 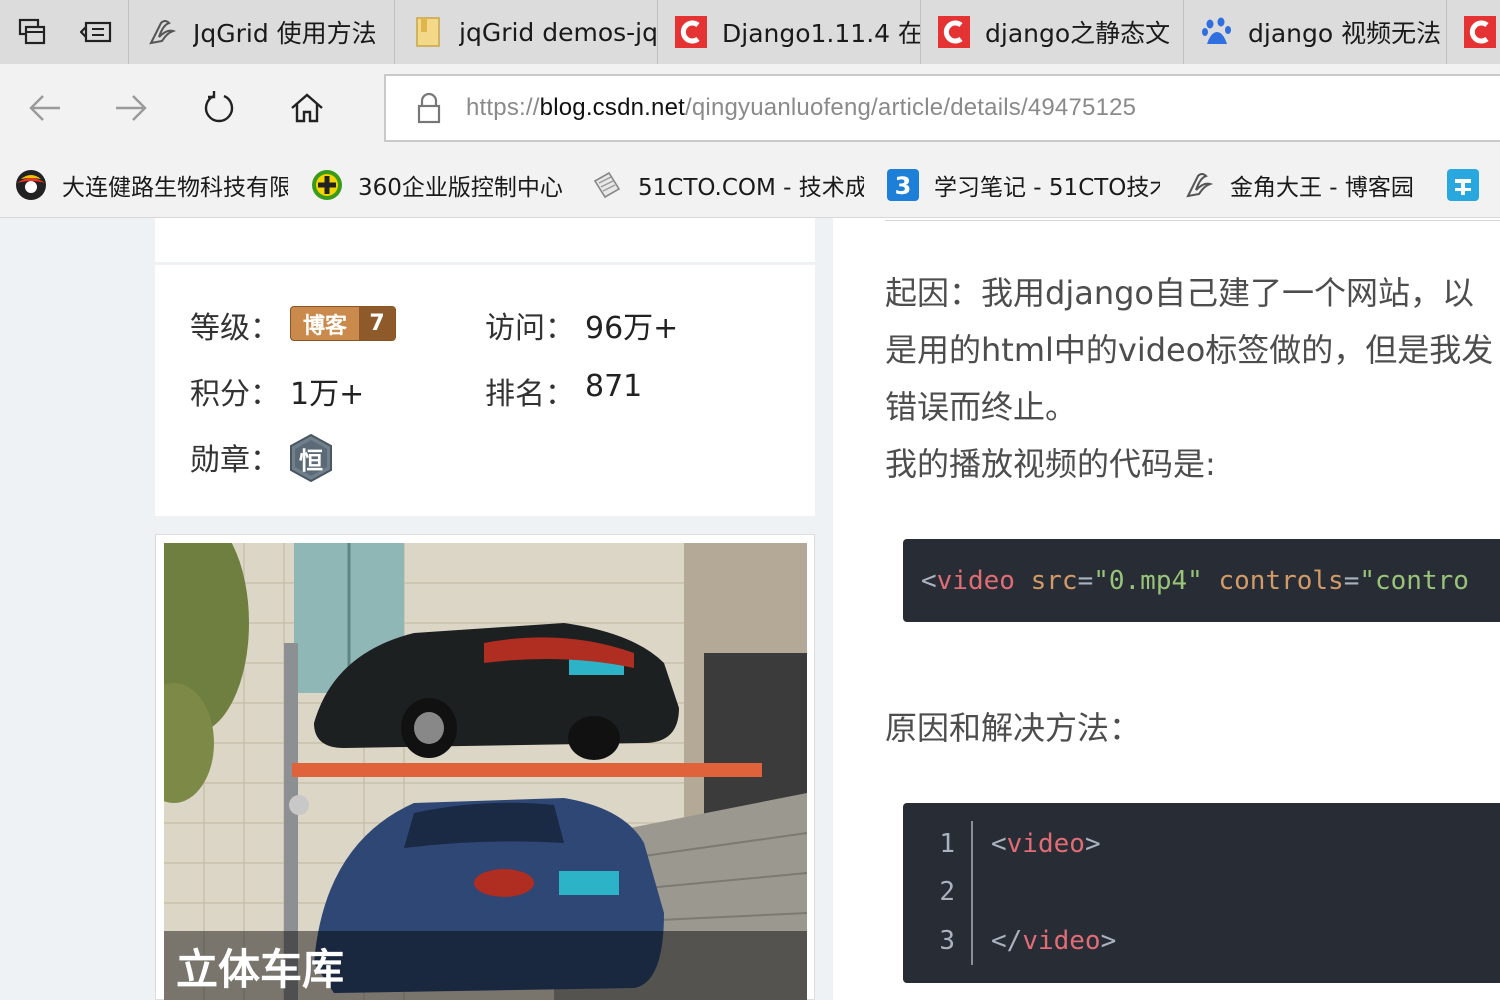 What do you see at coordinates (1281, 580) in the screenshot?
I see `code-token: controls` at bounding box center [1281, 580].